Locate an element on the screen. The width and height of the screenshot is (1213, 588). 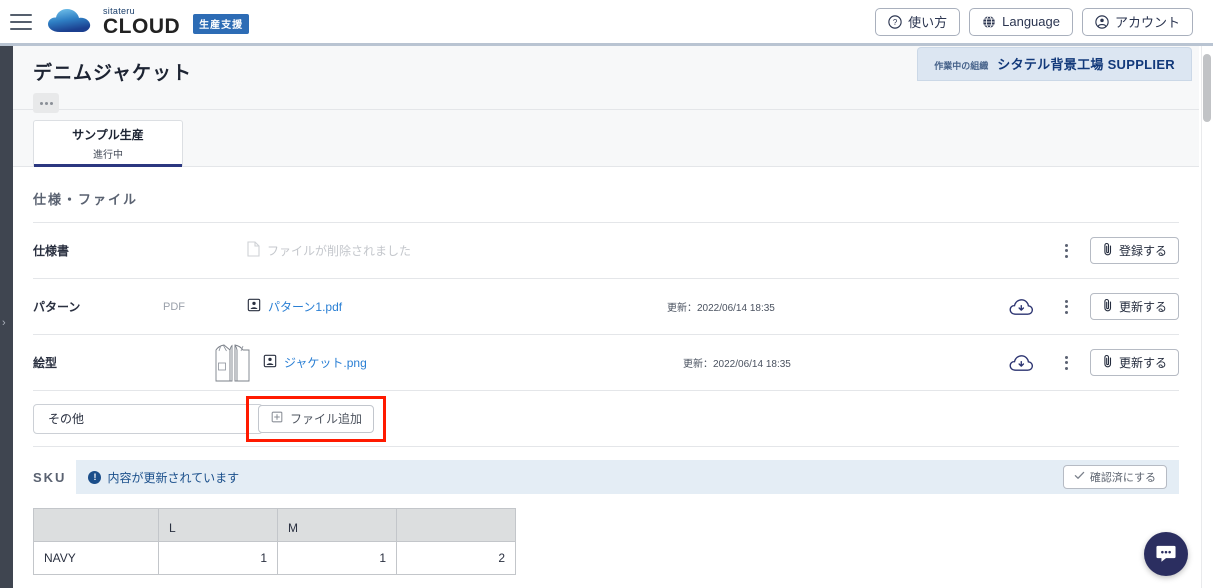
help-button: ? 使い方 is located at coordinates (918, 21).